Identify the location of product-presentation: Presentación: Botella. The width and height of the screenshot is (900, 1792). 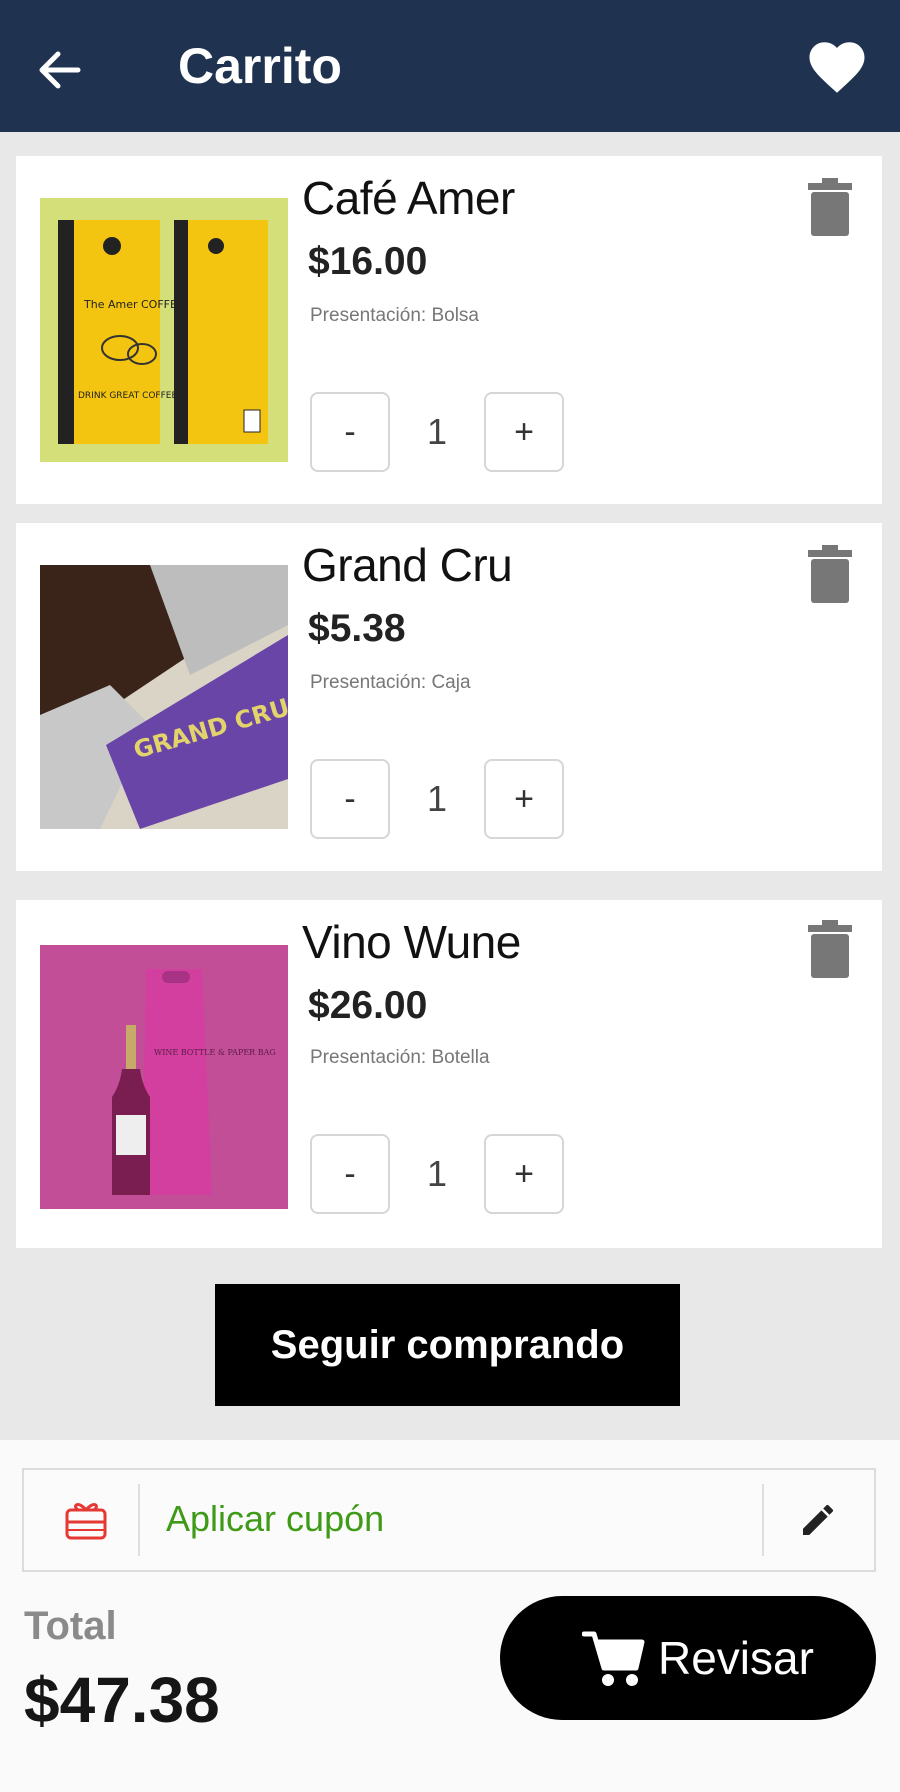
(400, 1057).